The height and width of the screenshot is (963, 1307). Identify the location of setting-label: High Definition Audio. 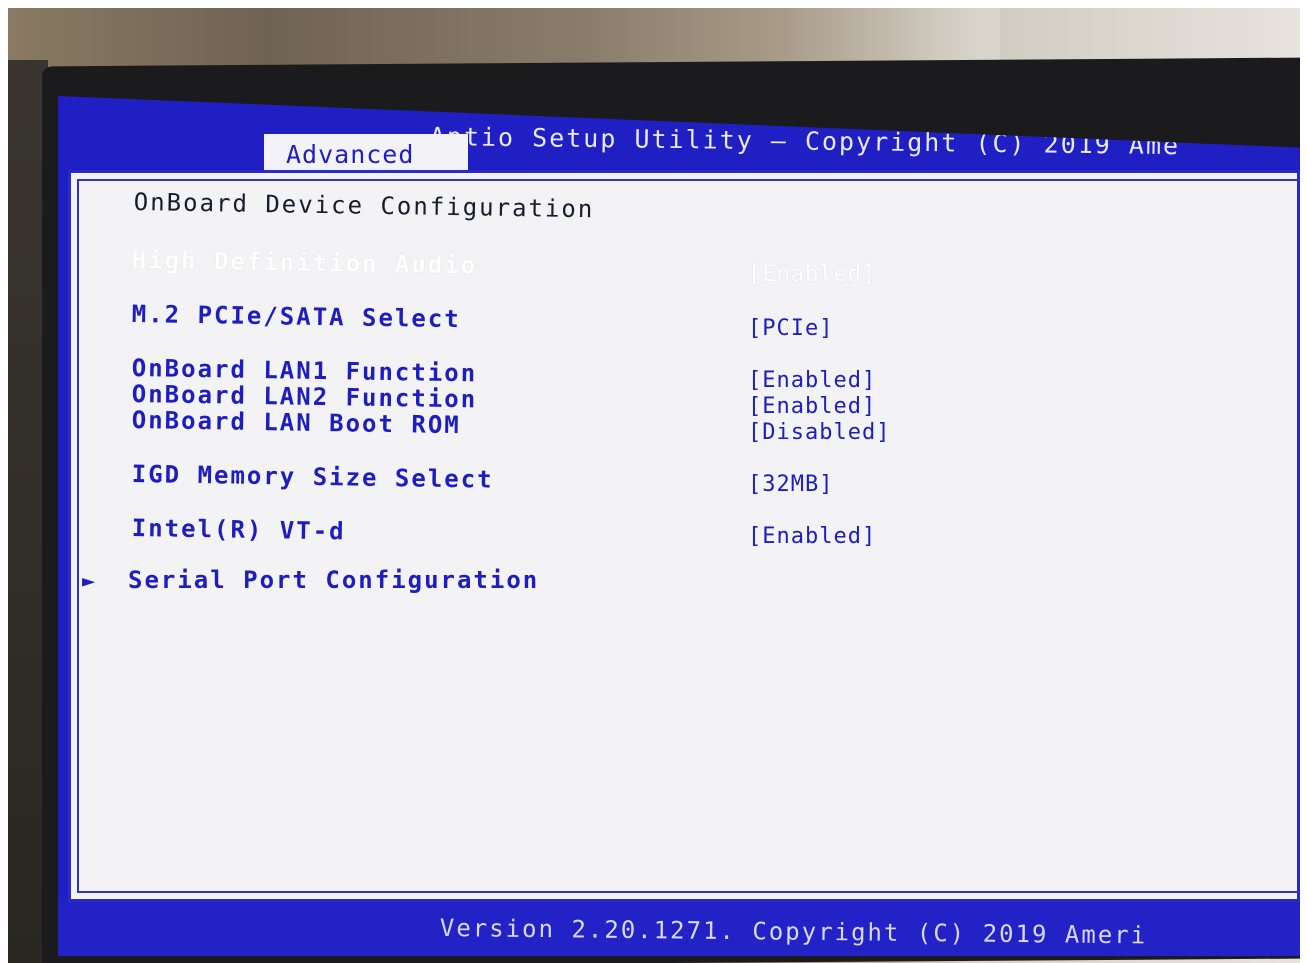
(304, 263).